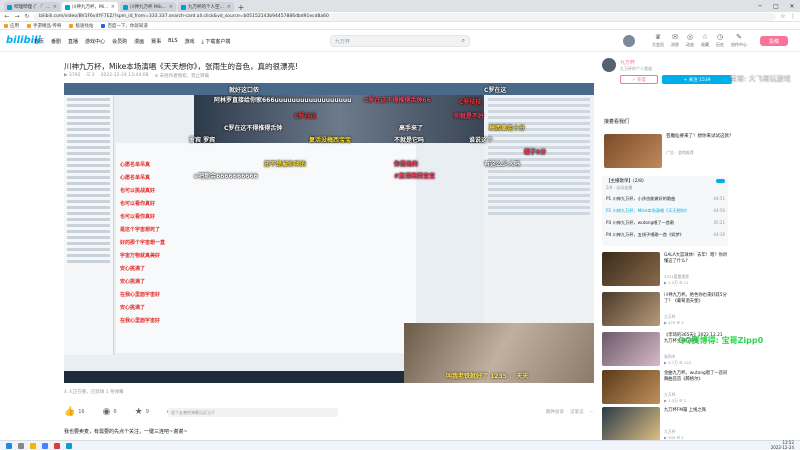 This screenshot has width=800, height=450. What do you see at coordinates (739, 41) in the screenshot?
I see `header-creator: ✎ 创作中心` at bounding box center [739, 41].